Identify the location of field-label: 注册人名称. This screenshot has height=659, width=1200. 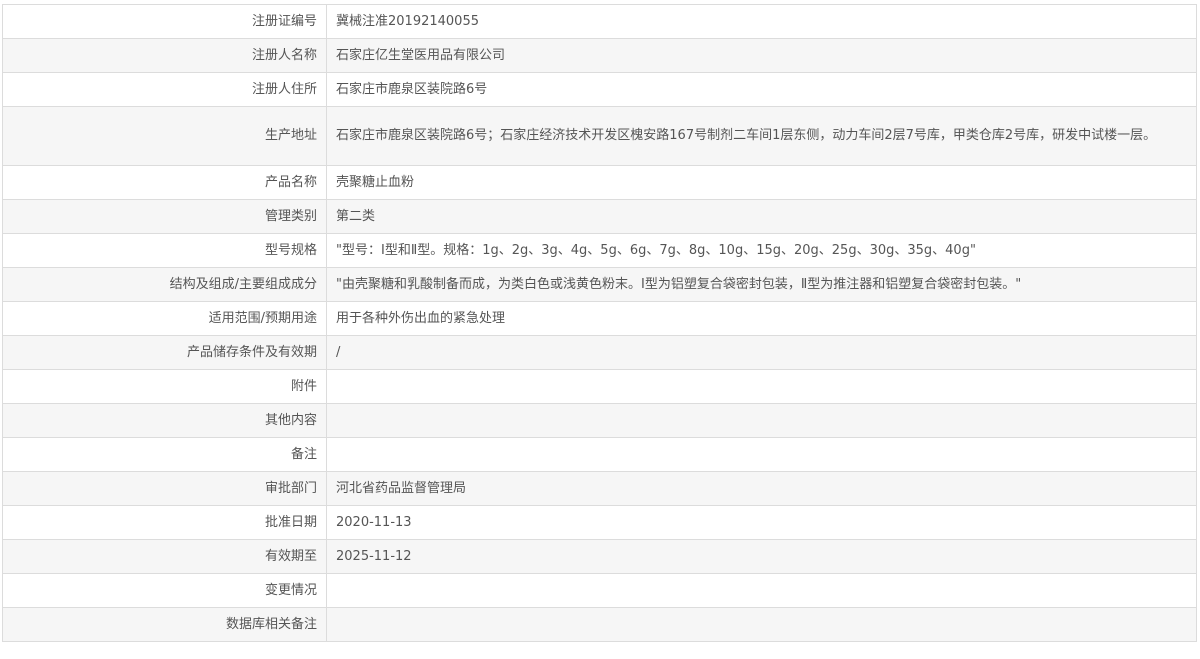
(164, 55).